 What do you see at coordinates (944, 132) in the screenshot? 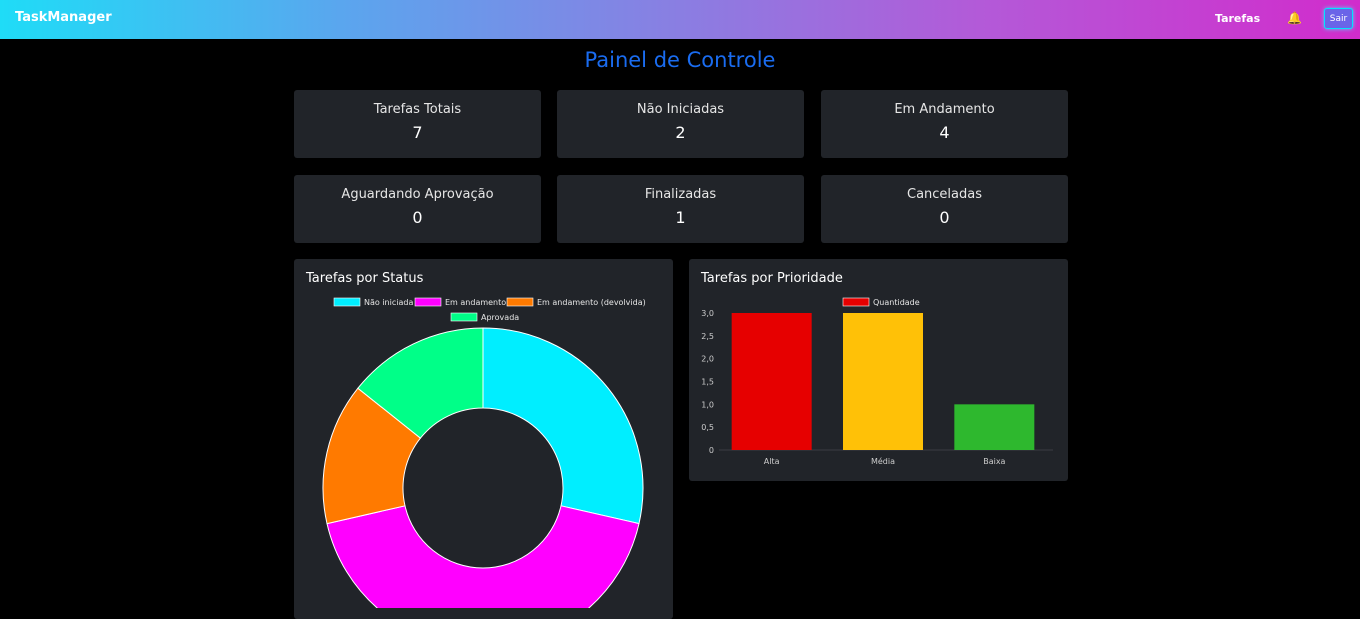
I see `stat-value: 4` at bounding box center [944, 132].